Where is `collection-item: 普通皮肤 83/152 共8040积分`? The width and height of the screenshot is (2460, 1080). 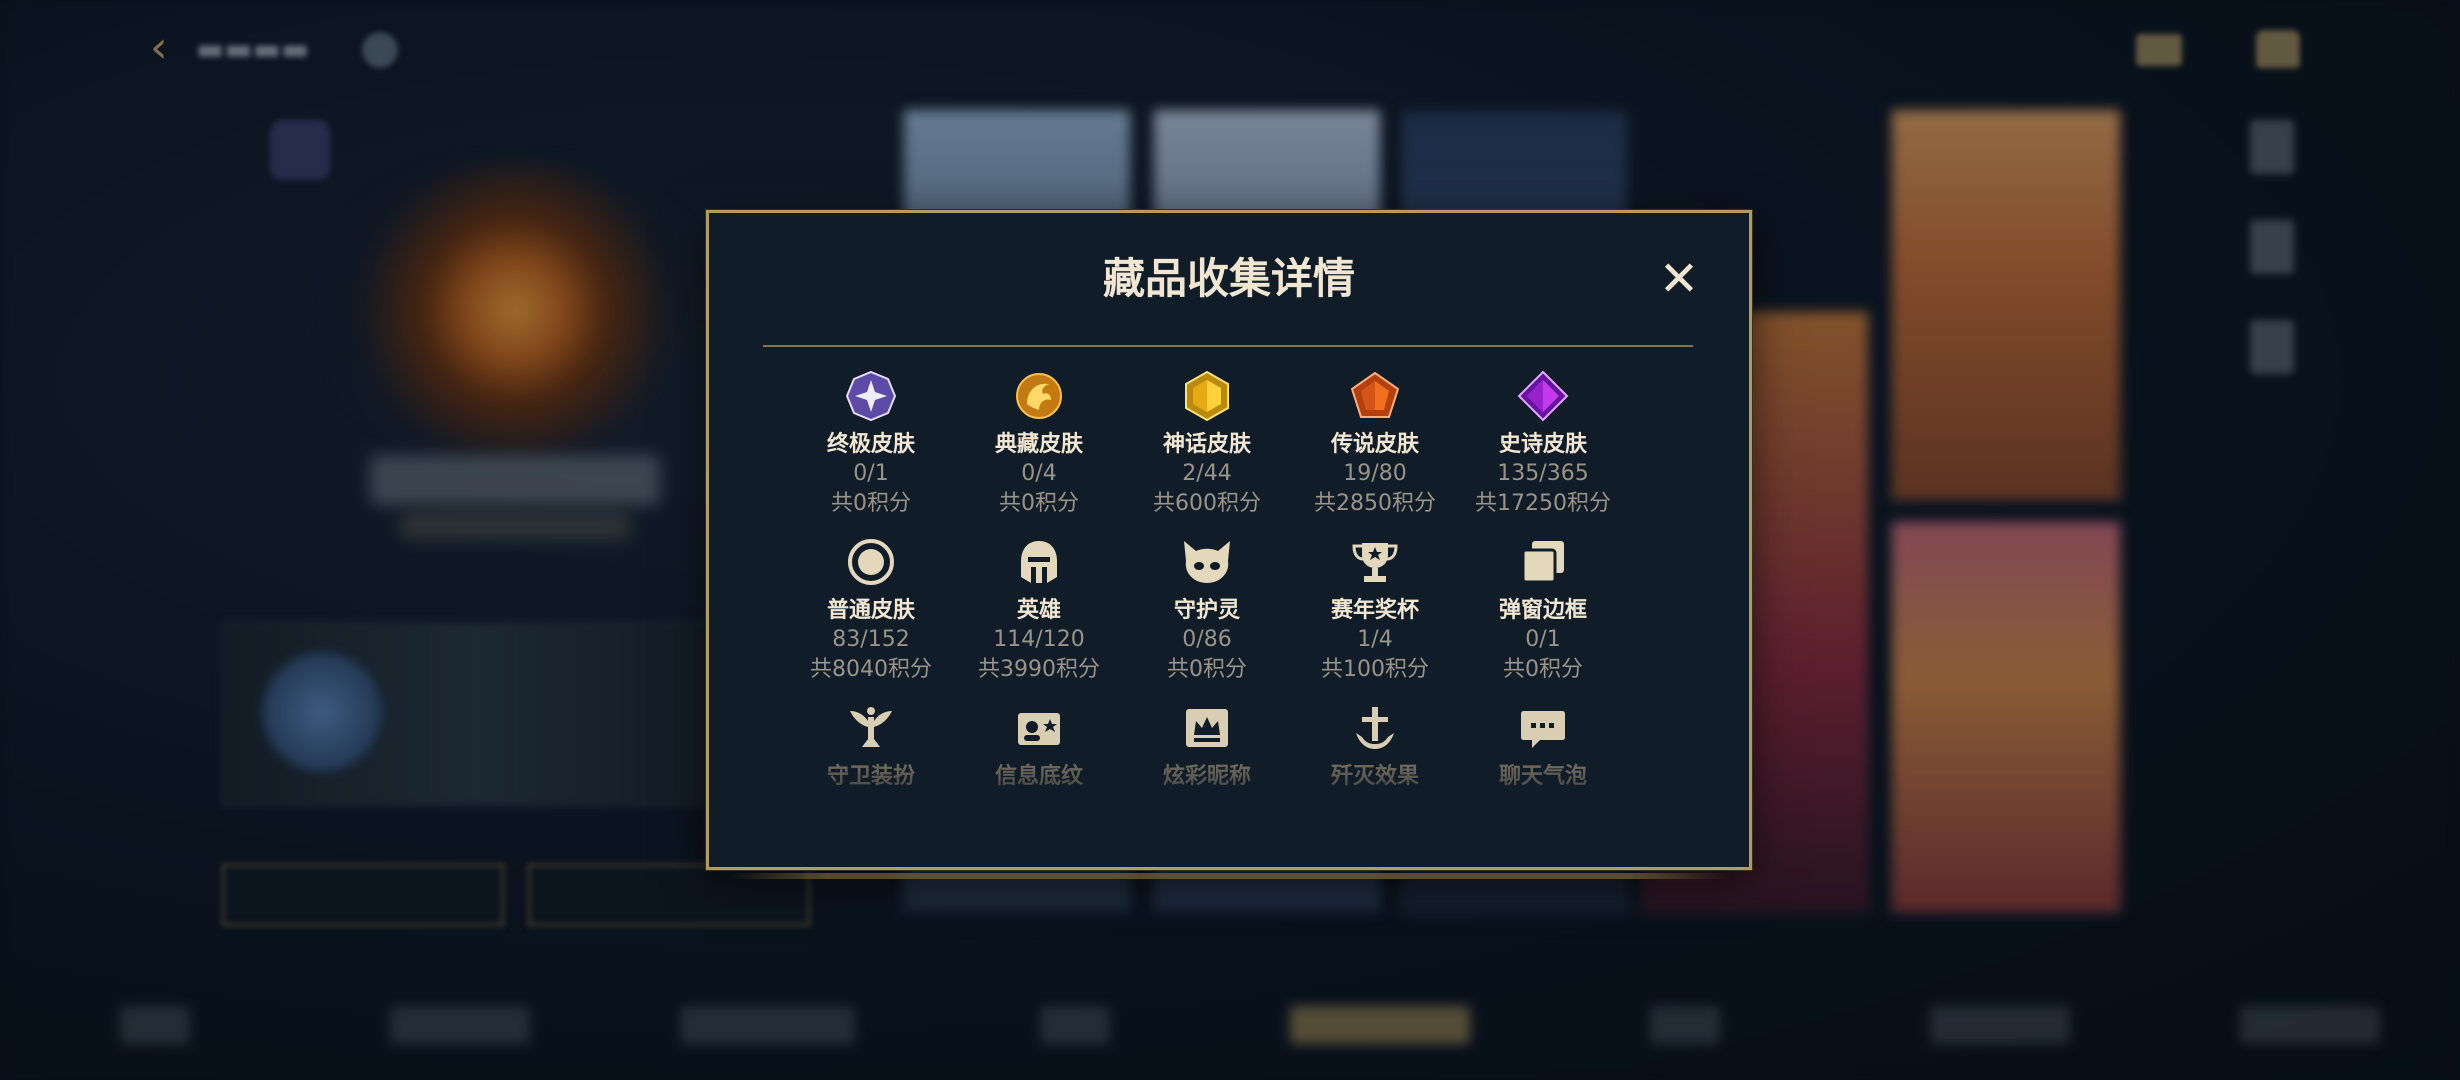
collection-item: 普通皮肤 83/152 共8040积分 is located at coordinates (871, 607).